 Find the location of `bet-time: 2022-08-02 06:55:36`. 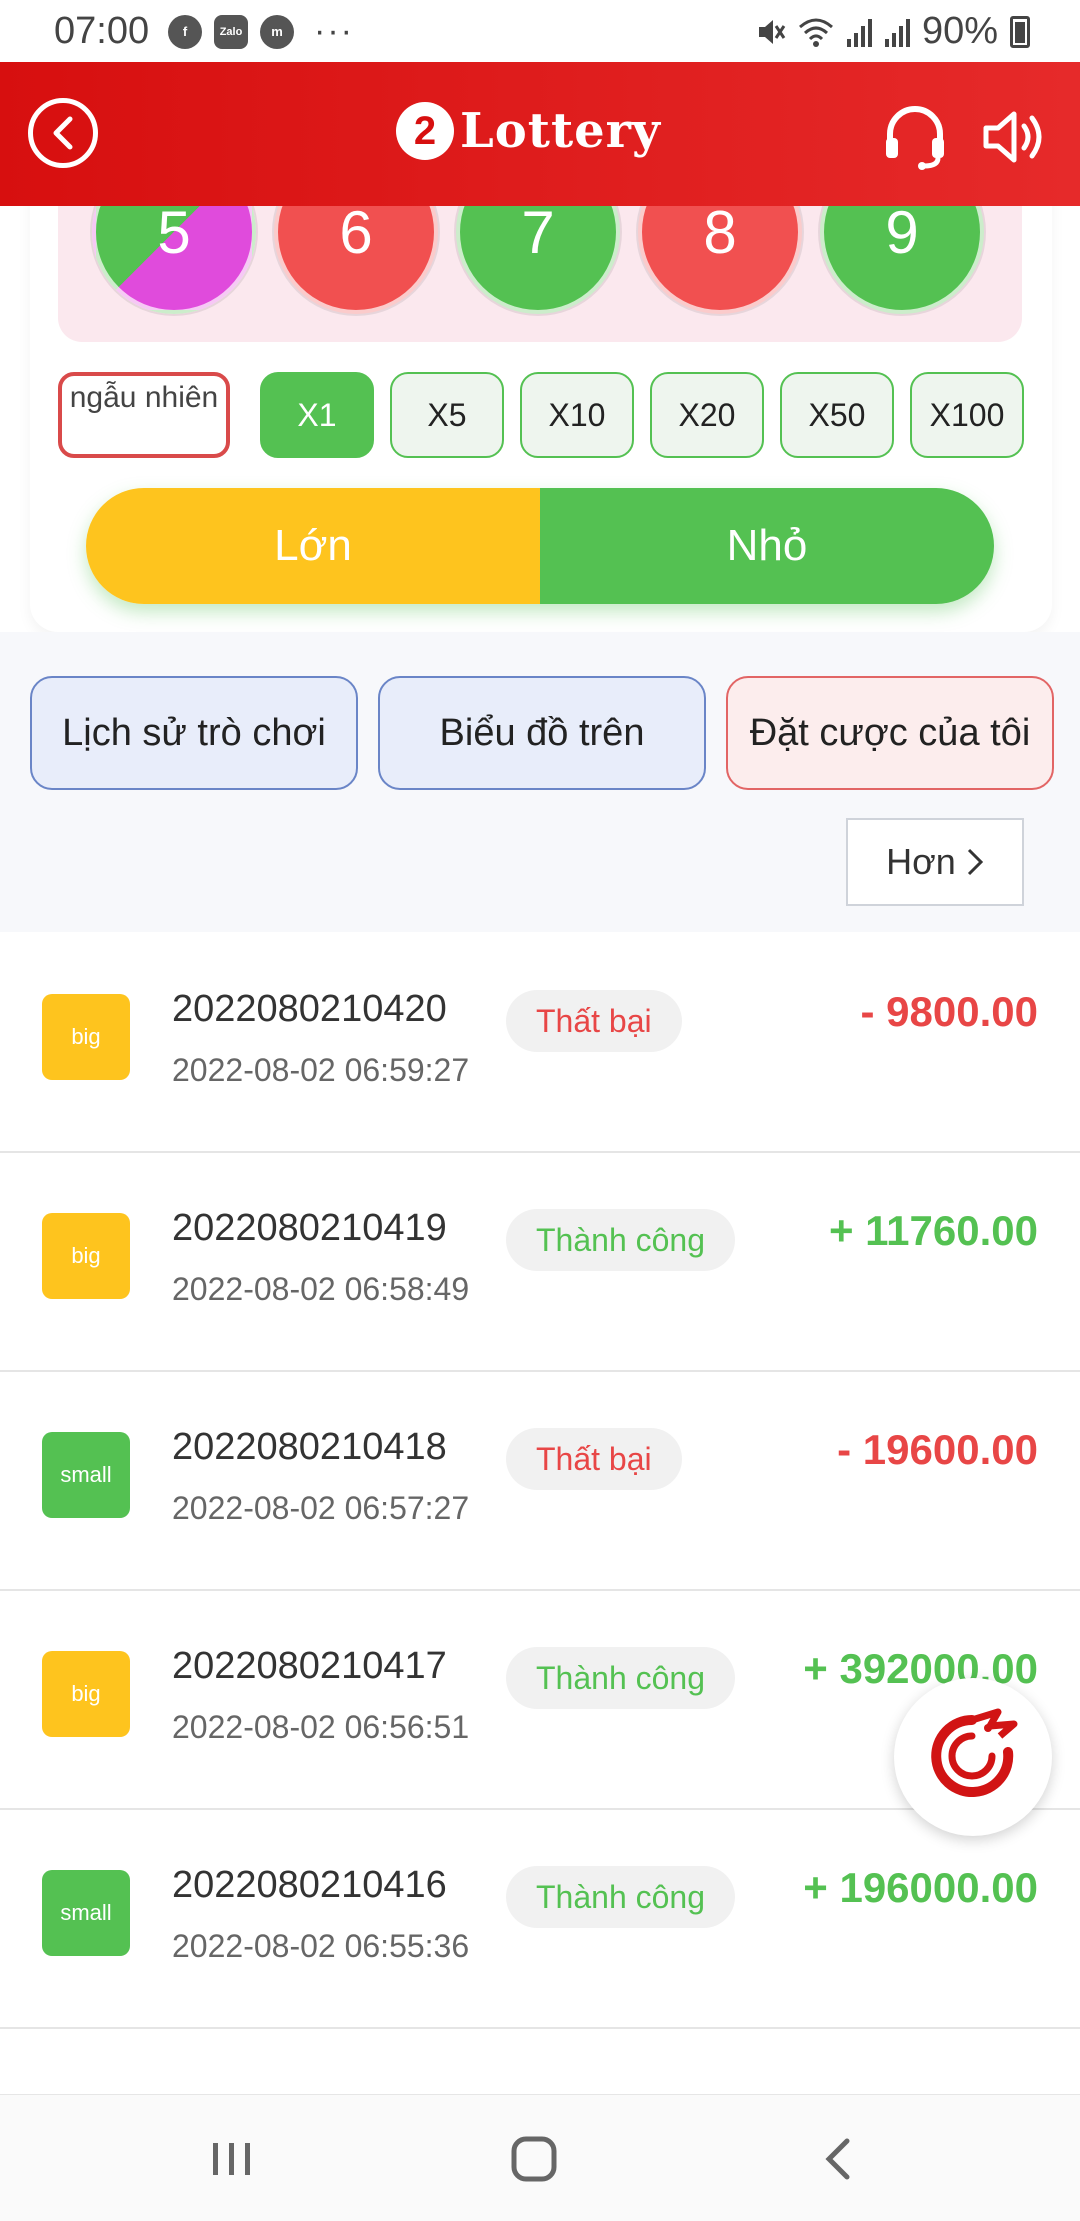

bet-time: 2022-08-02 06:55:36 is located at coordinates (321, 1946).